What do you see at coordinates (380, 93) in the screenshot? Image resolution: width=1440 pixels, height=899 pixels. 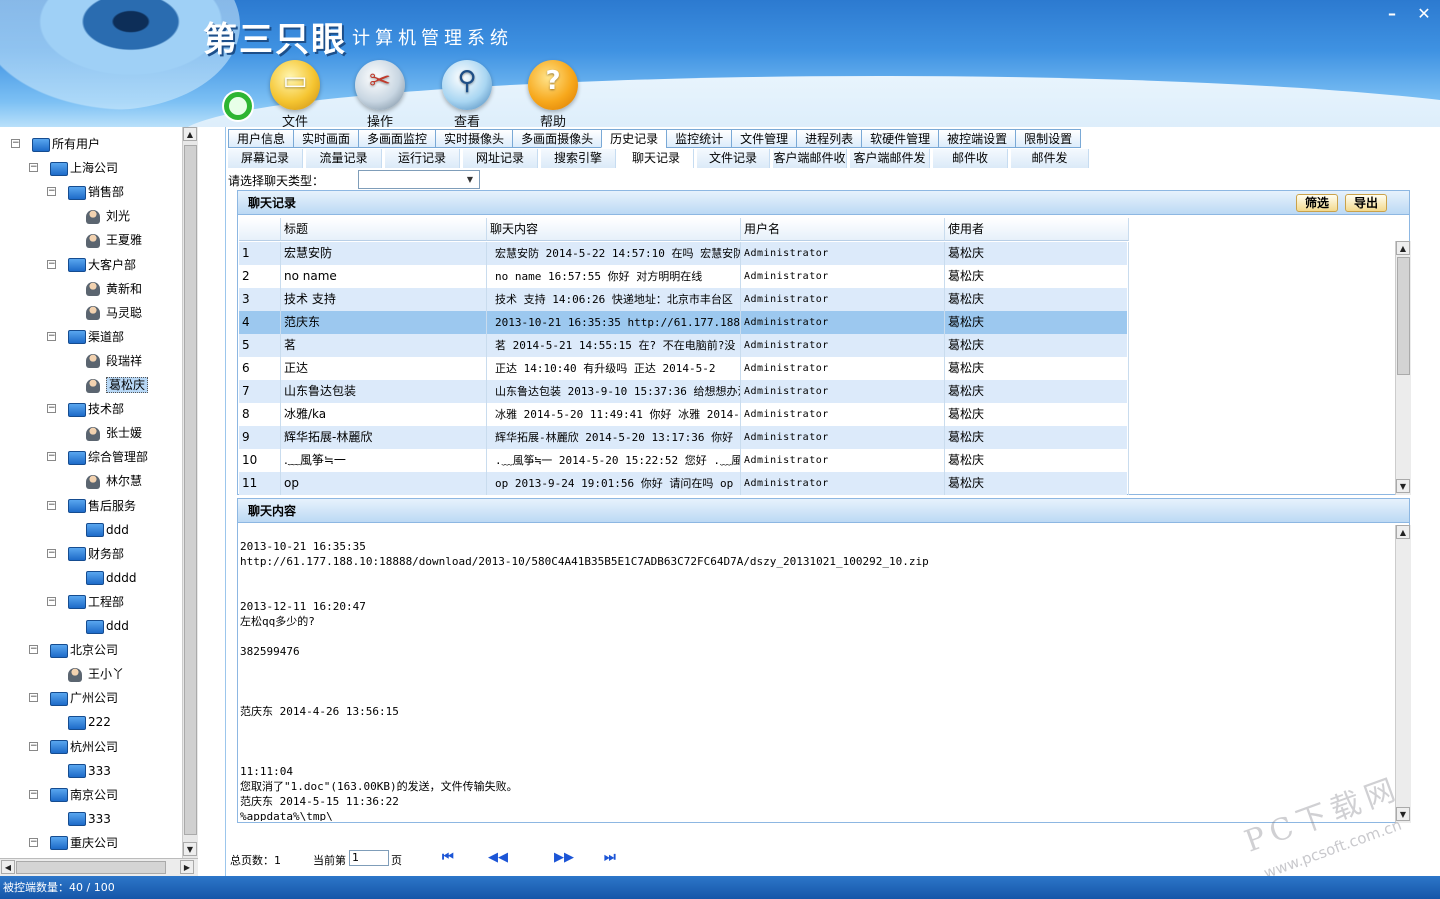 I see `toolbar-operate-button: ✂ 操作` at bounding box center [380, 93].